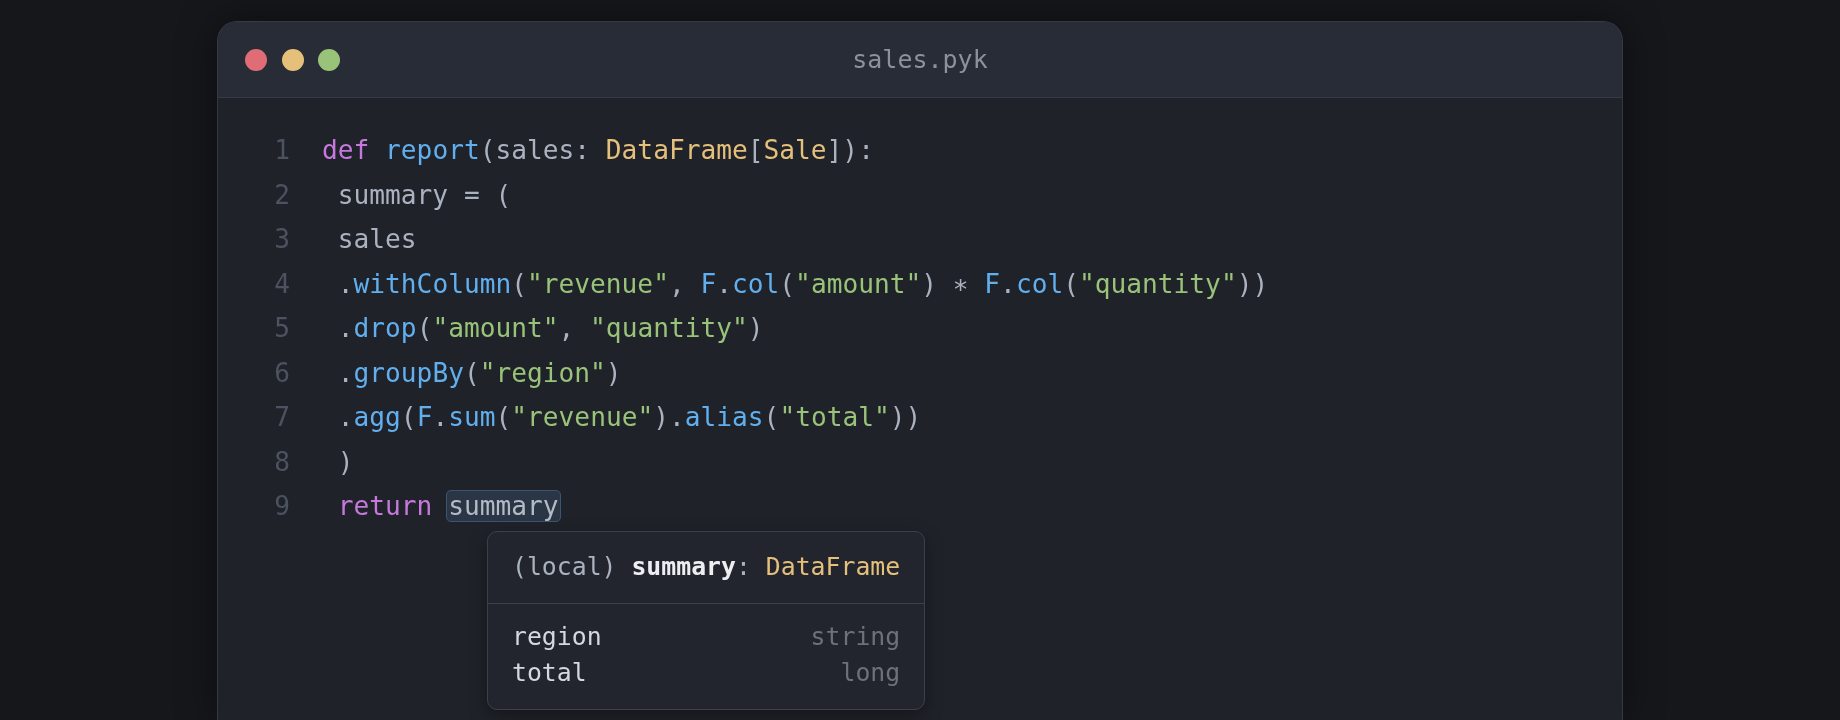  What do you see at coordinates (329, 59) in the screenshot?
I see `maximize-button` at bounding box center [329, 59].